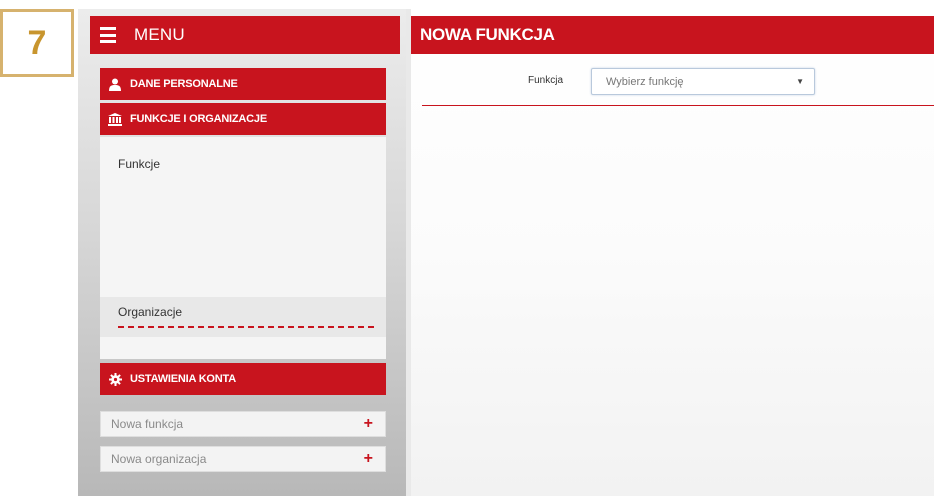  I want to click on function-select: Wybierz funkcję ▼, so click(703, 81).